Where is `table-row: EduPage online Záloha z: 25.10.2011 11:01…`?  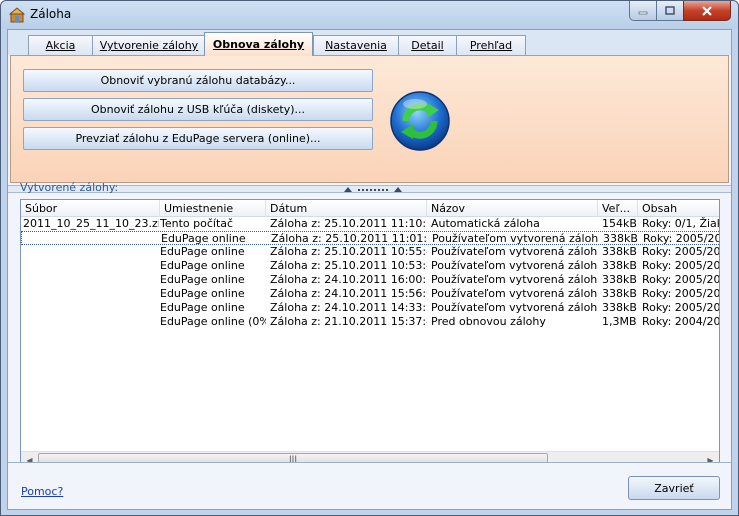
table-row: EduPage online Záloha z: 25.10.2011 11:01… is located at coordinates (370, 238).